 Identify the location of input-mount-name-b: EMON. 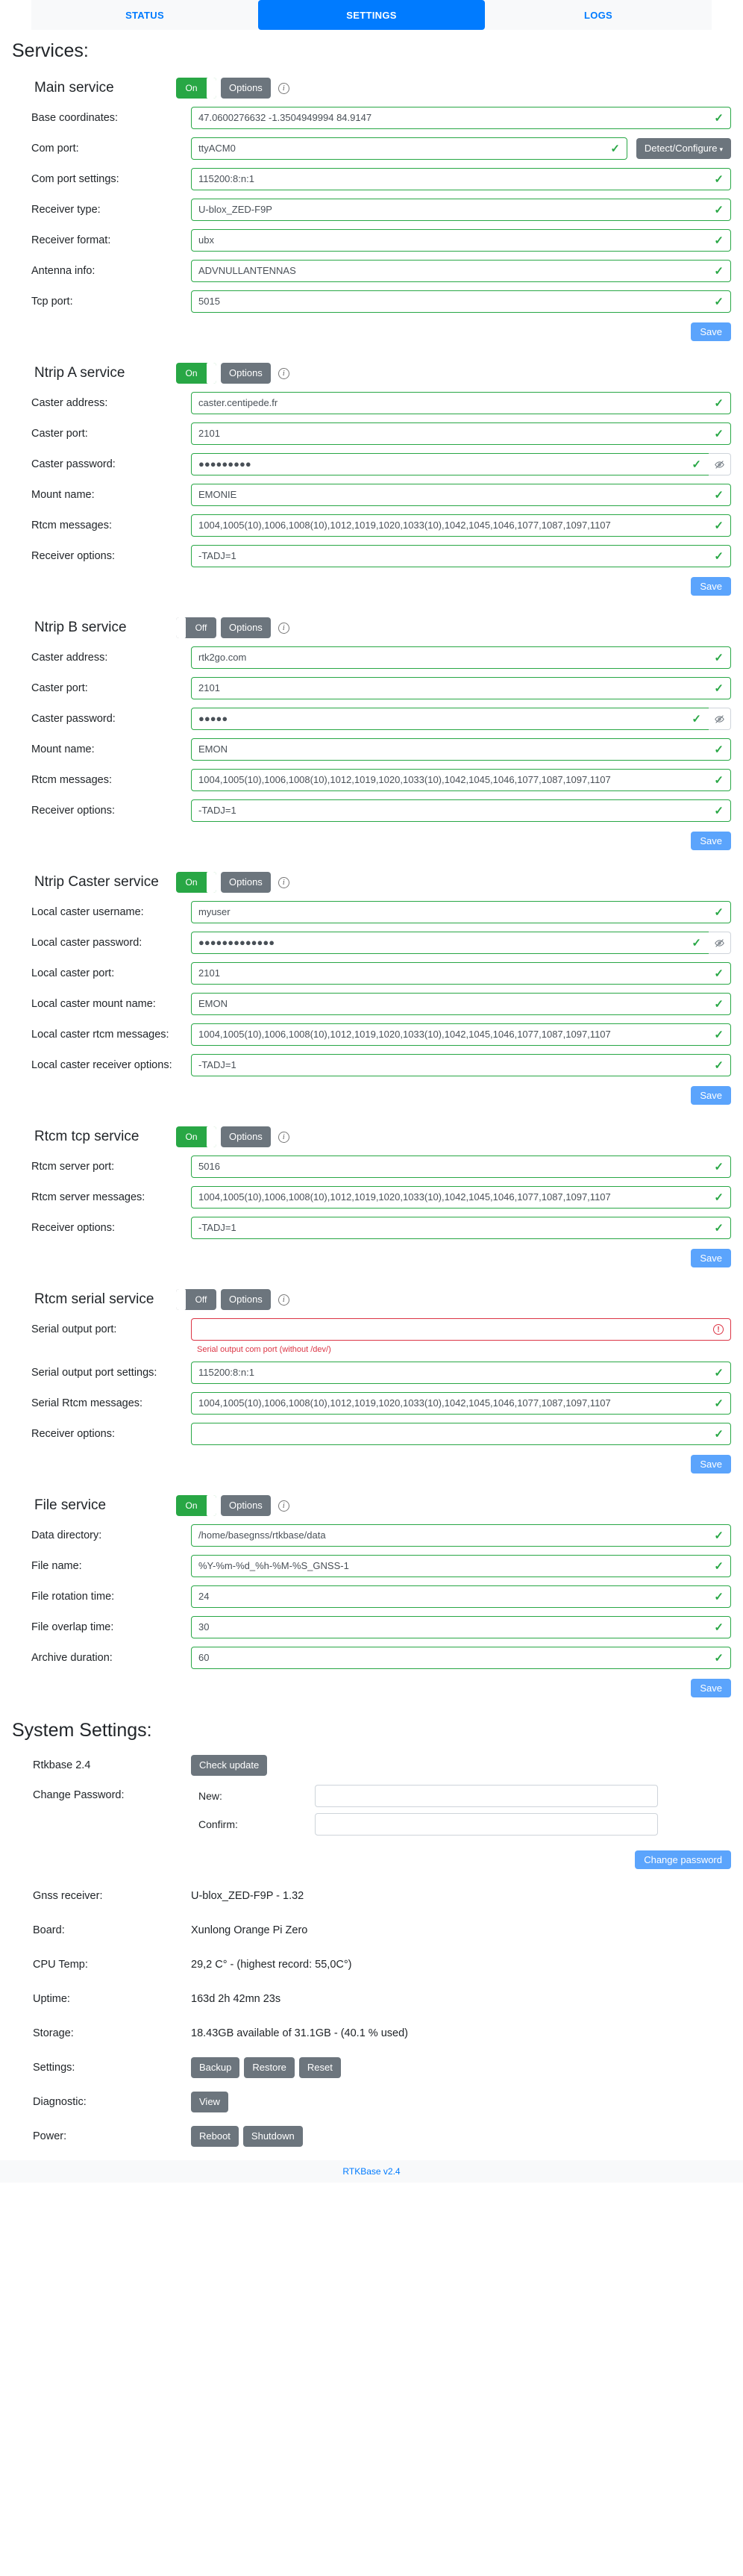
(461, 749).